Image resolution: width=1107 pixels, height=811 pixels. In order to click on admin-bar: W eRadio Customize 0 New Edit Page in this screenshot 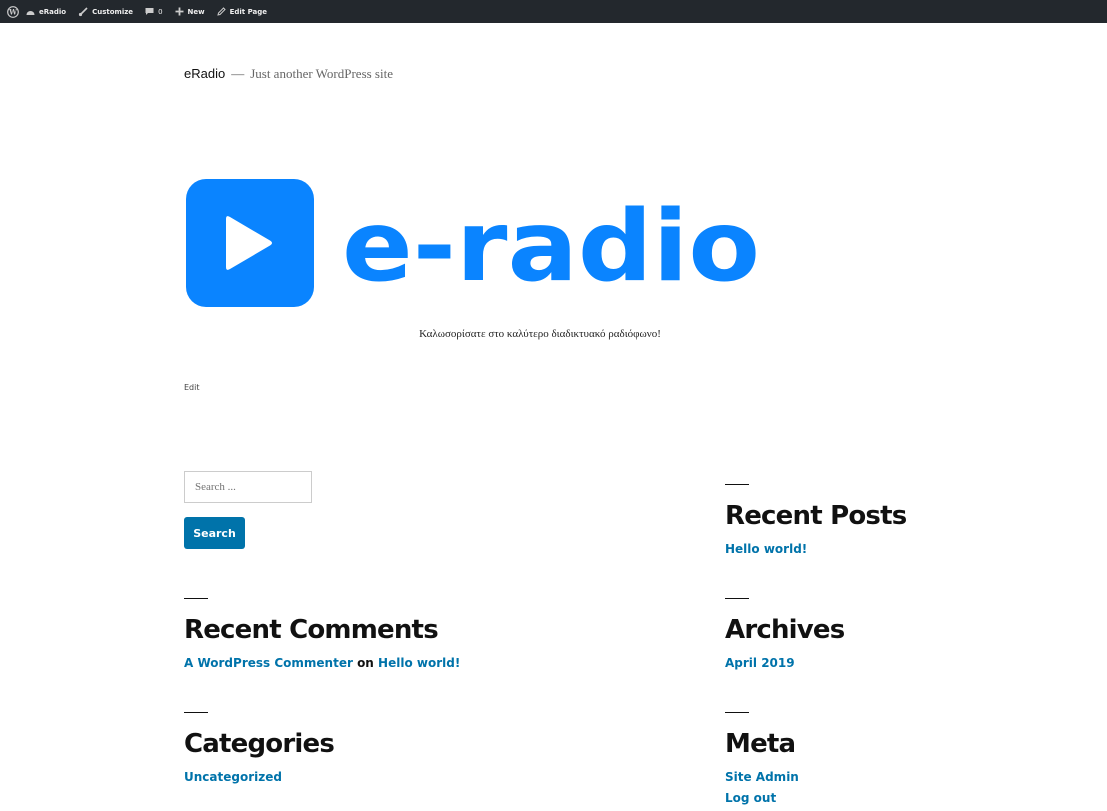, I will do `click(553, 11)`.